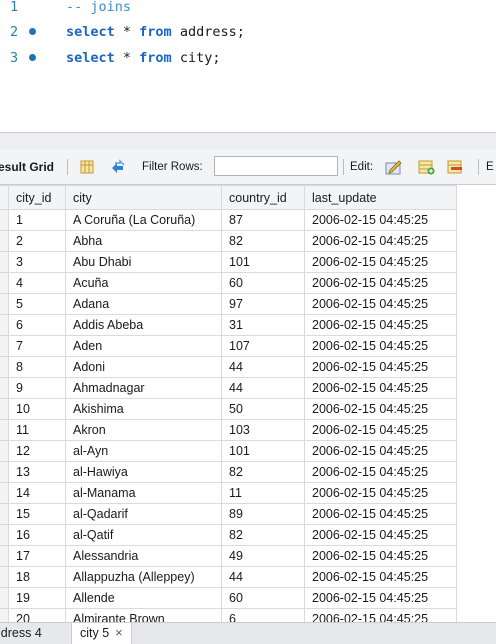 The height and width of the screenshot is (644, 496). I want to click on cell-country-id: 31, so click(263, 325).